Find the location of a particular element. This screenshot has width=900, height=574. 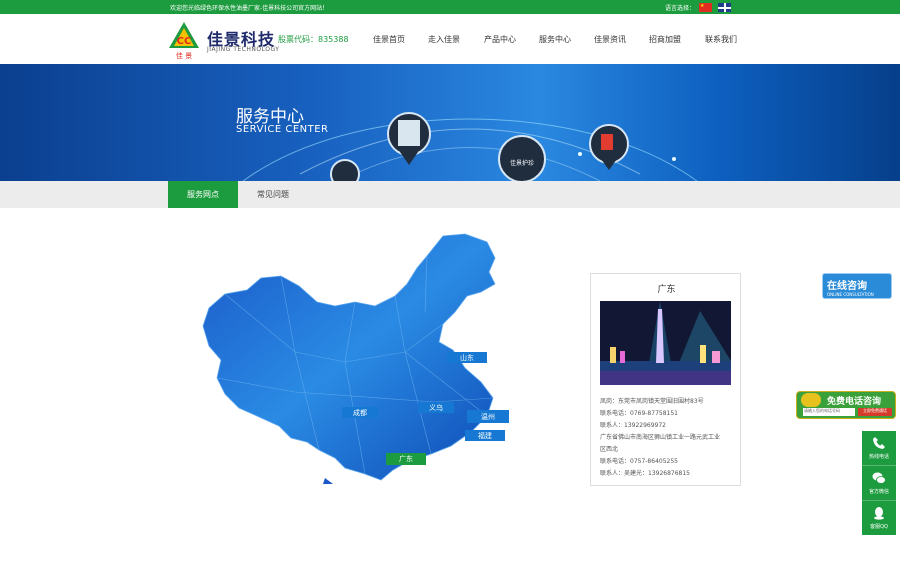

free-call-button: 立即免费通话 is located at coordinates (875, 412).